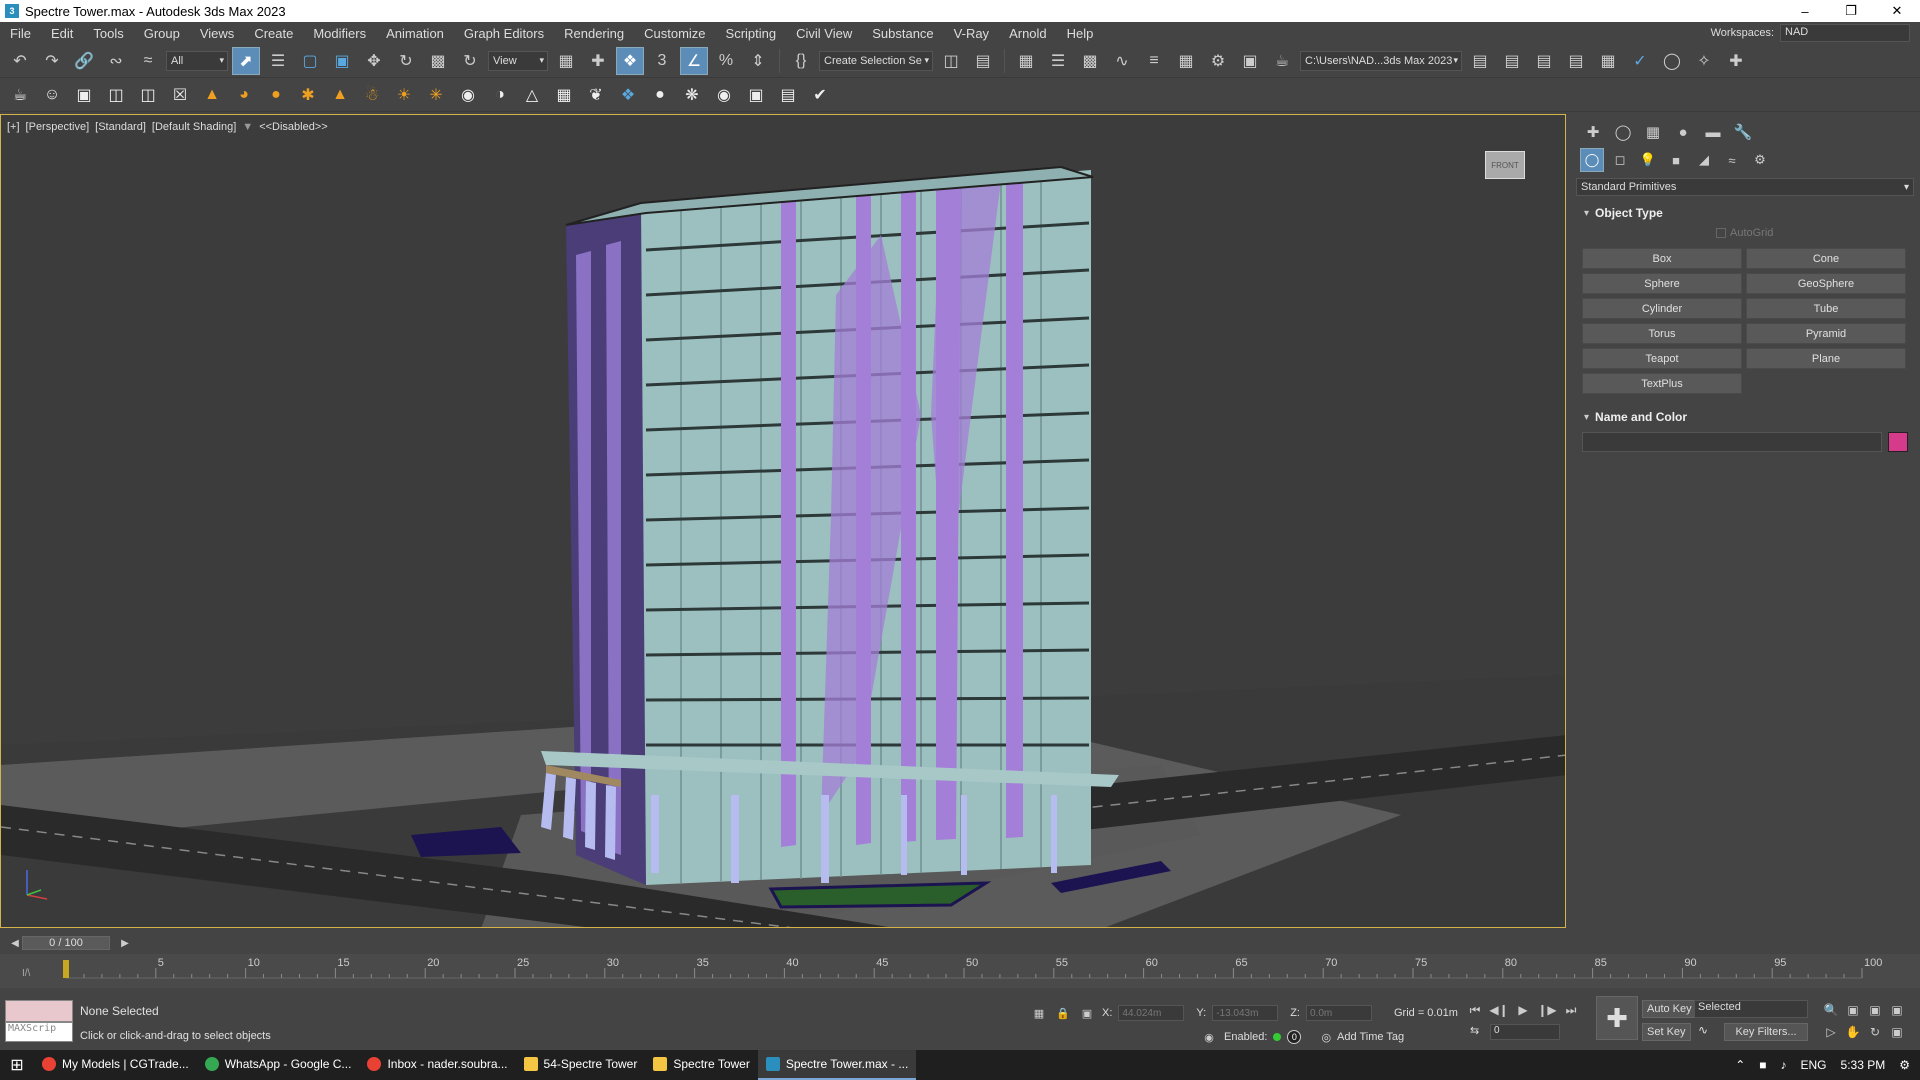  What do you see at coordinates (628, 95) in the screenshot?
I see `vray-clipper-icon: ❖` at bounding box center [628, 95].